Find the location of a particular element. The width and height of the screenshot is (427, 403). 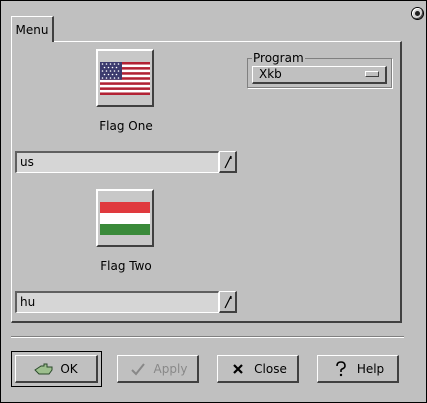

program-selected-value: Xkb is located at coordinates (270, 74).